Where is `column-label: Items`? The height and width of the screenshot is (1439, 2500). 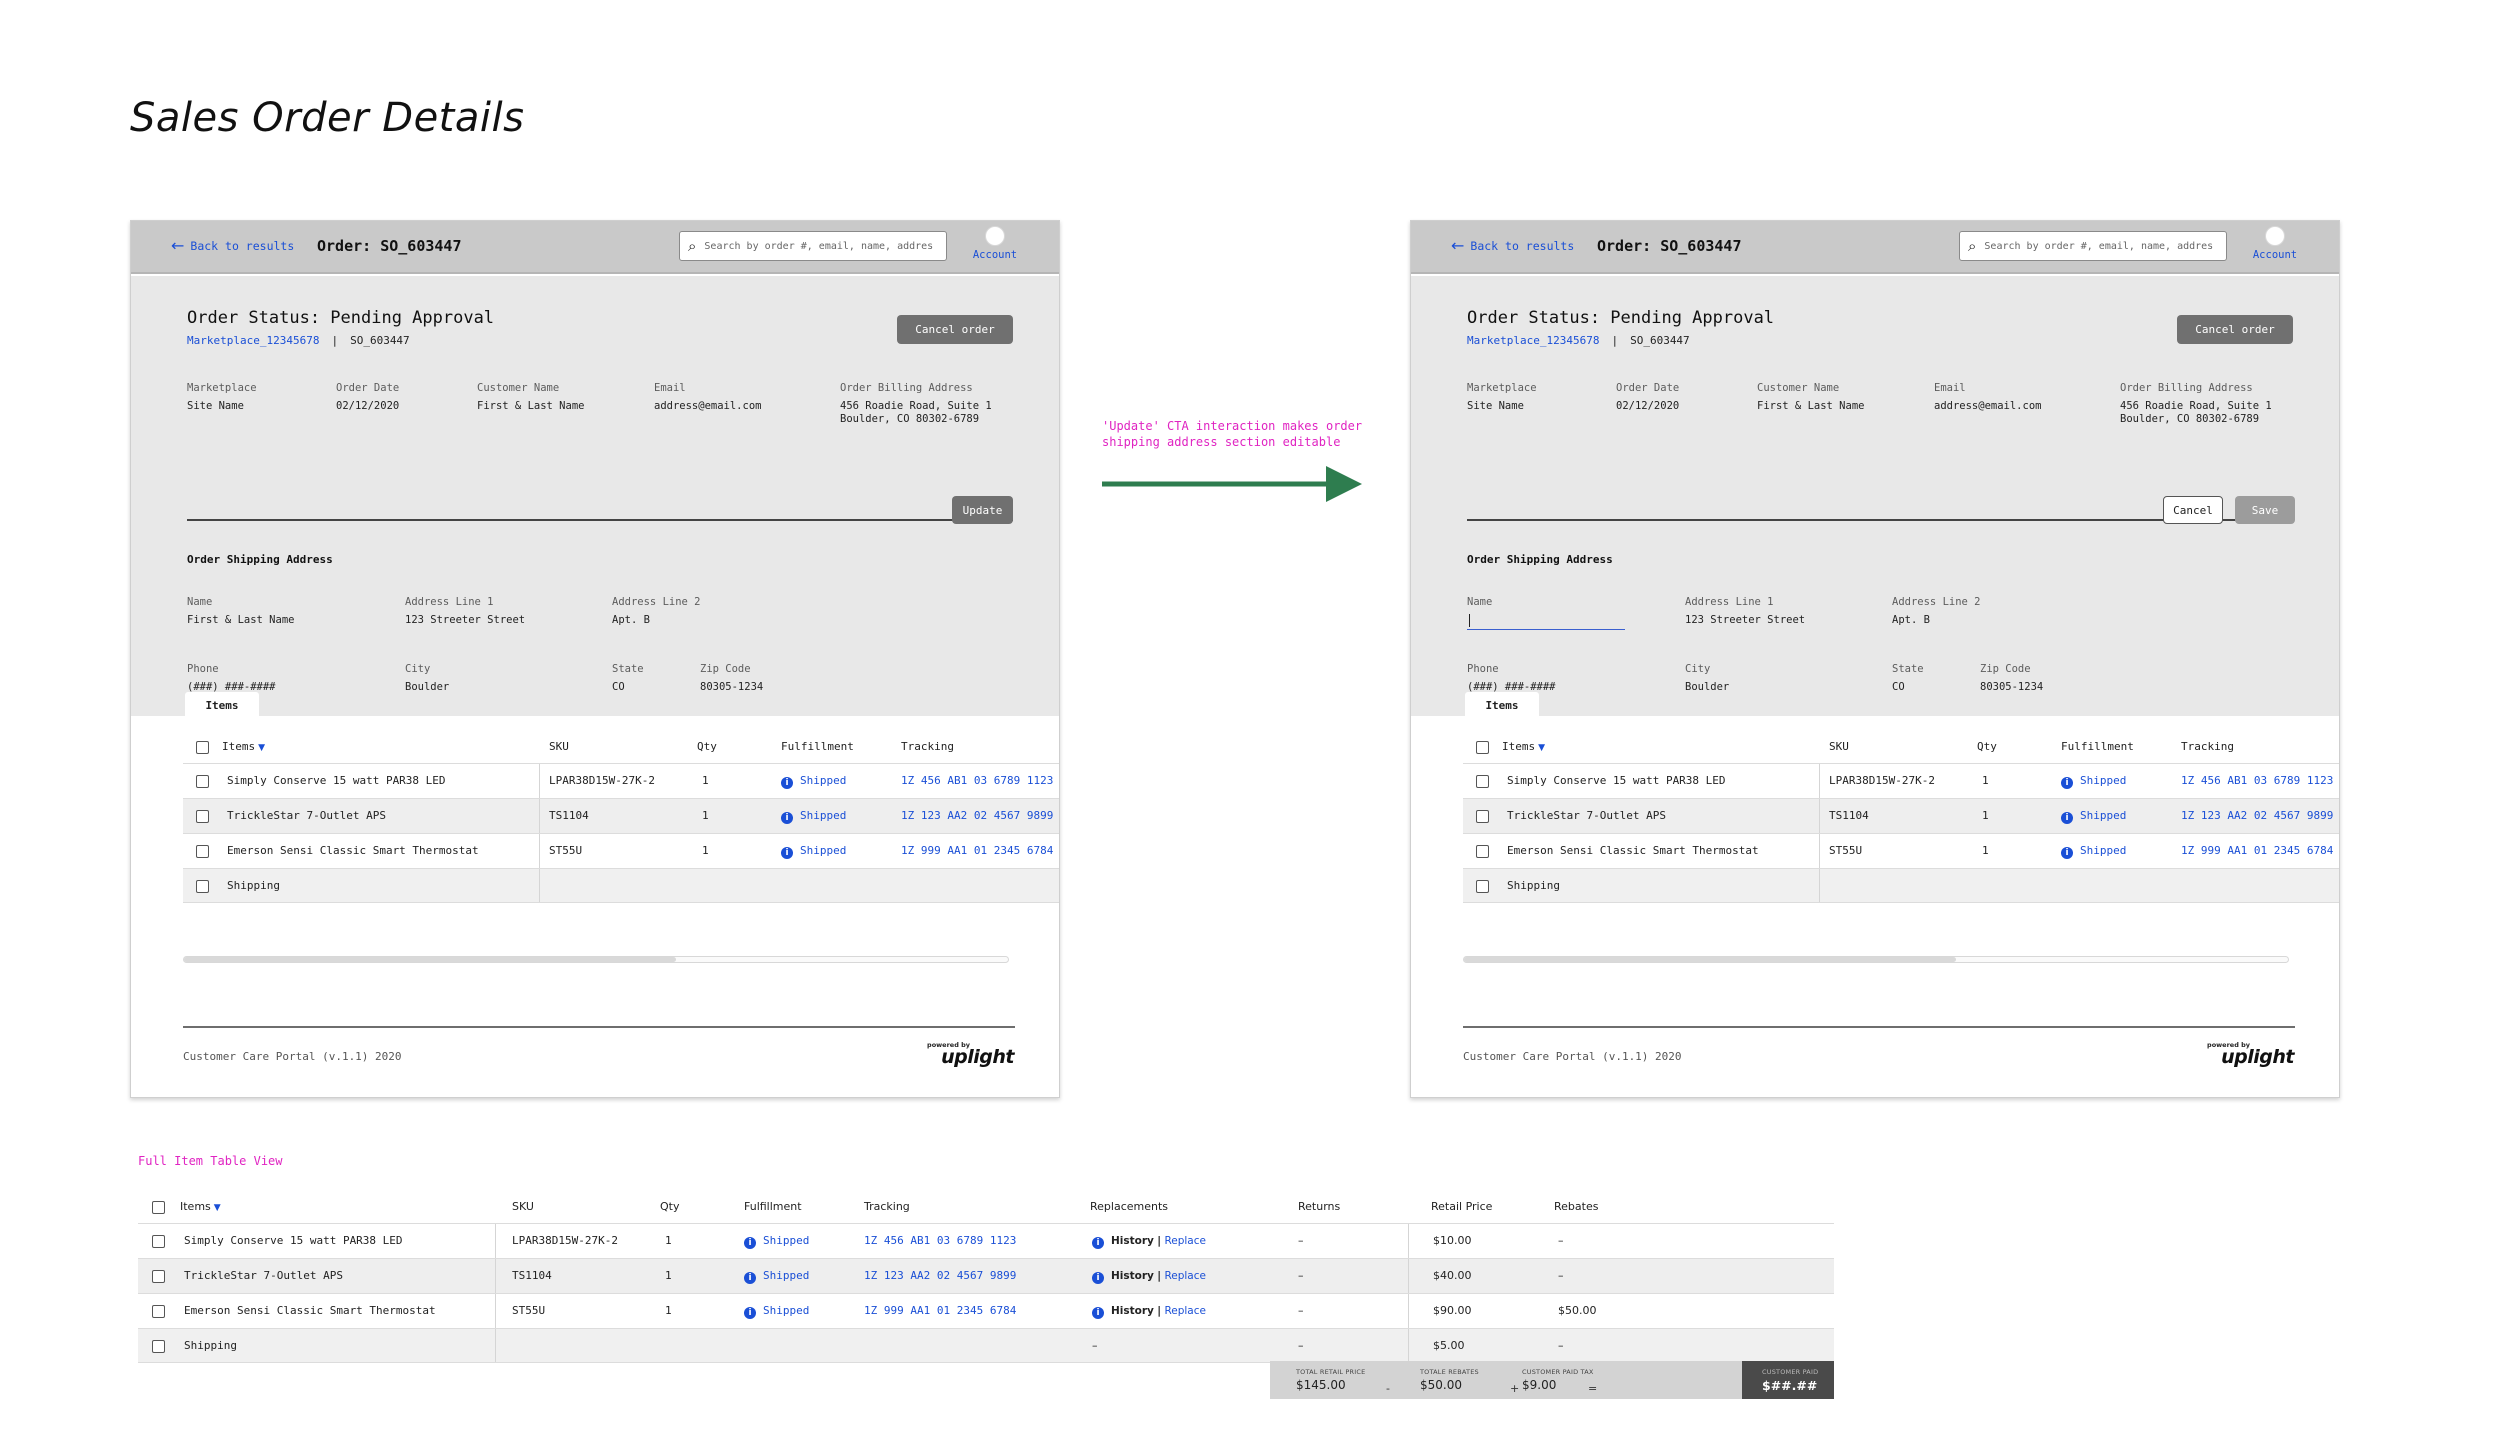
column-label: Items is located at coordinates (1519, 746).